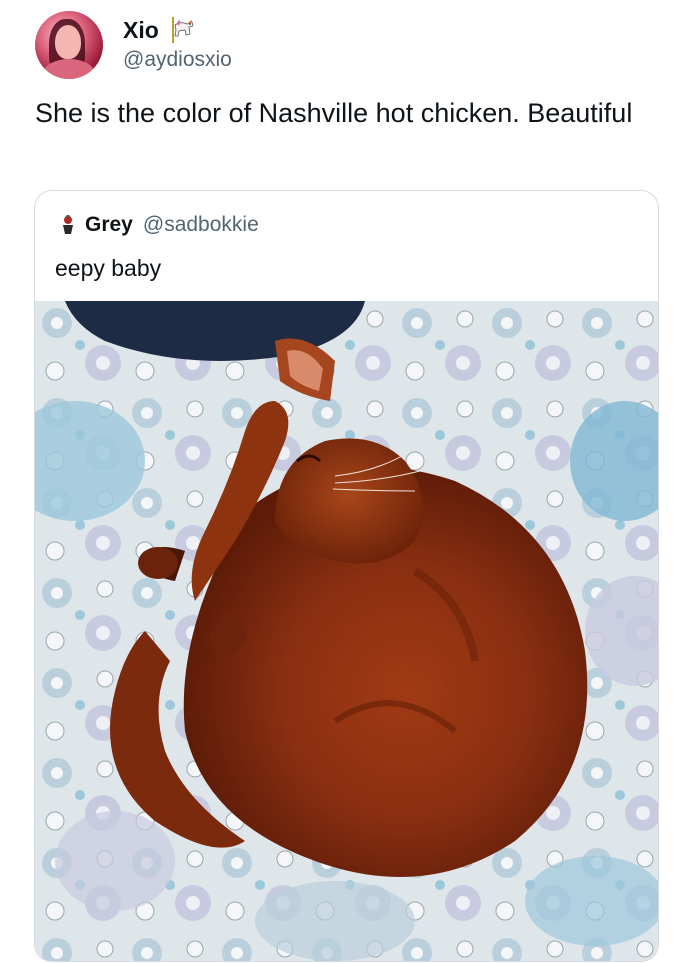 The width and height of the screenshot is (683, 963). I want to click on author-avatar, so click(69, 45).